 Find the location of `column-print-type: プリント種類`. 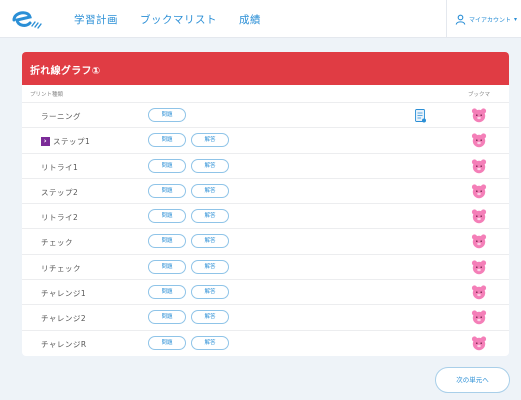

column-print-type: プリント種類 is located at coordinates (47, 95).